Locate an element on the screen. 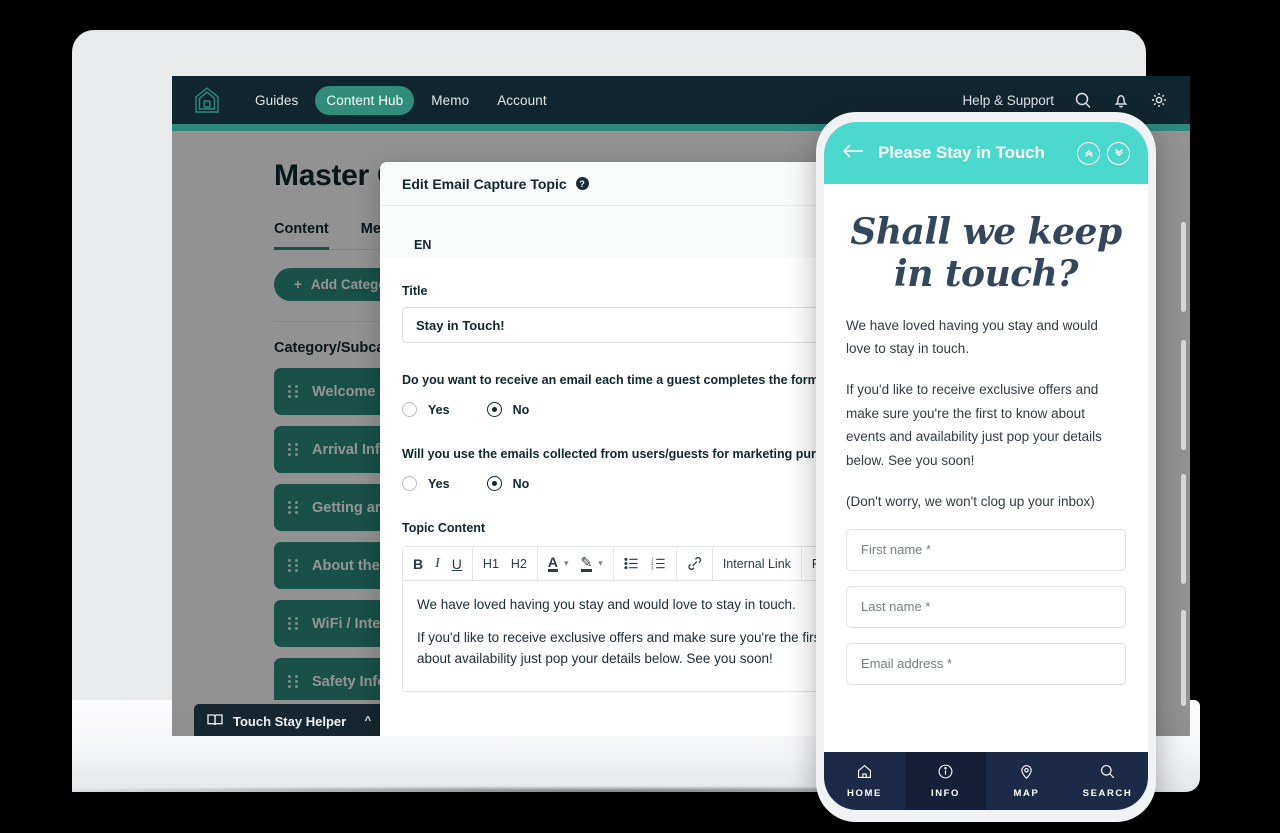  italic-icon: I is located at coordinates (437, 564).